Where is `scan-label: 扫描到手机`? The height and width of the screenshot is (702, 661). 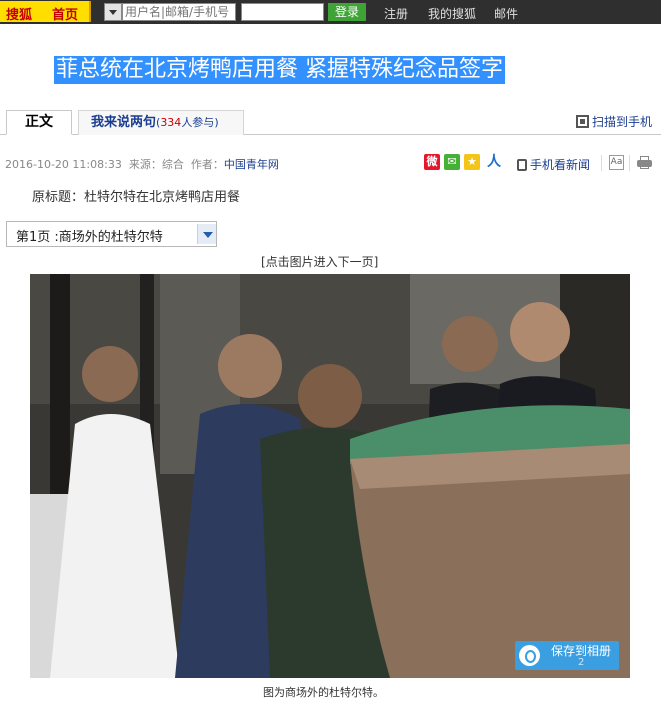
scan-label: 扫描到手机 is located at coordinates (622, 122).